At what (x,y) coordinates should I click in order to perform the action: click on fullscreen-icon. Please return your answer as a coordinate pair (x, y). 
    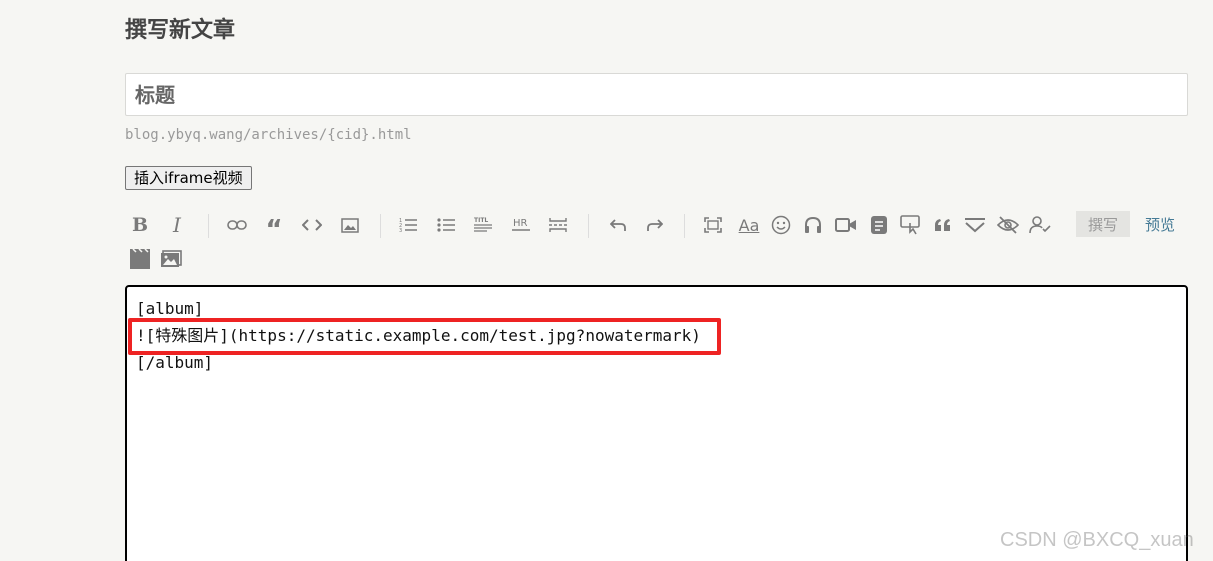
    Looking at the image, I should click on (713, 225).